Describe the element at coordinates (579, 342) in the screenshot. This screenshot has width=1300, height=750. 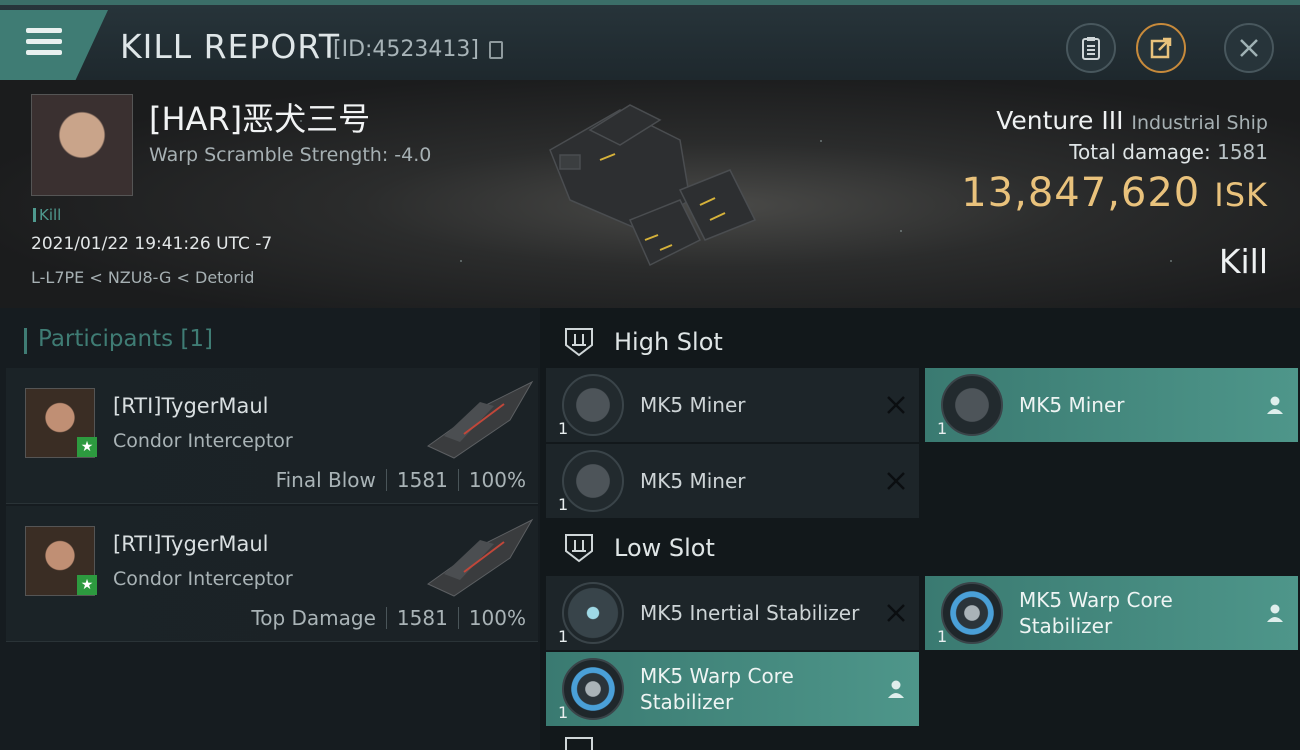
I see `high-slot-icon` at that location.